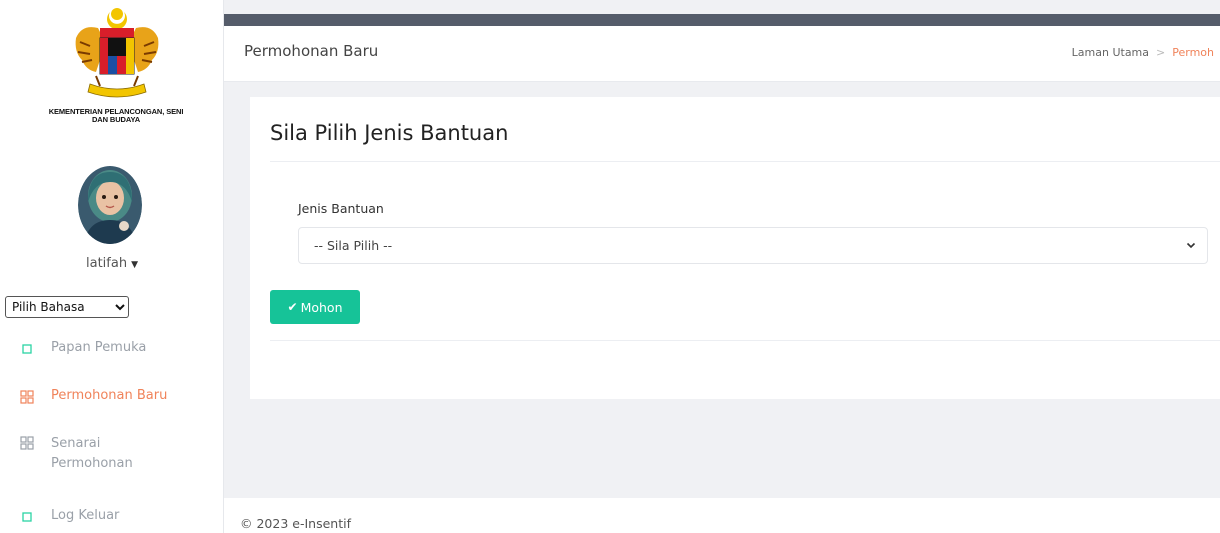 The height and width of the screenshot is (533, 1220). What do you see at coordinates (722, 515) in the screenshot?
I see `footer: © 2023 e-Insentif` at bounding box center [722, 515].